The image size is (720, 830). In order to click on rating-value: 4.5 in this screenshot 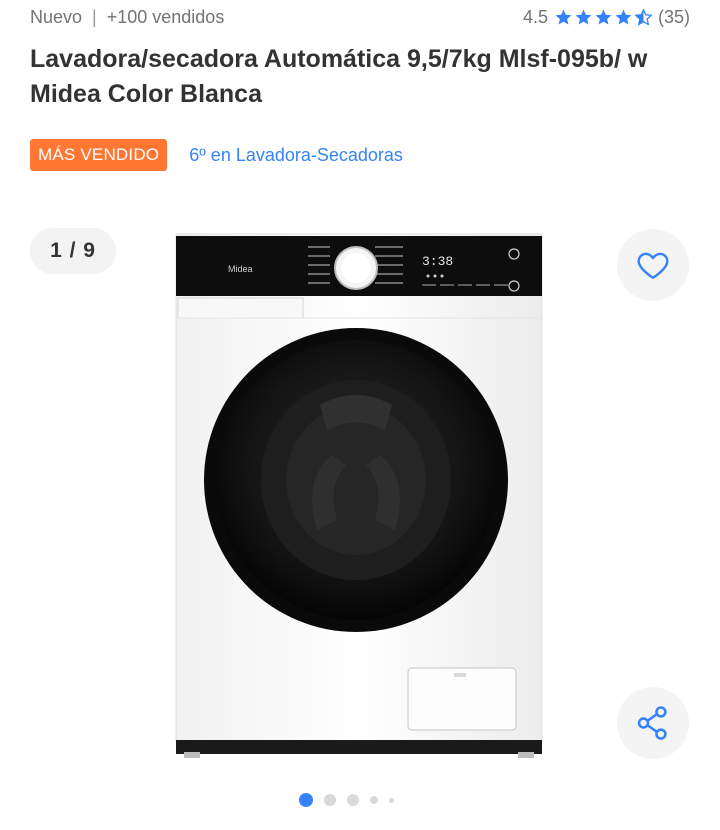, I will do `click(535, 16)`.